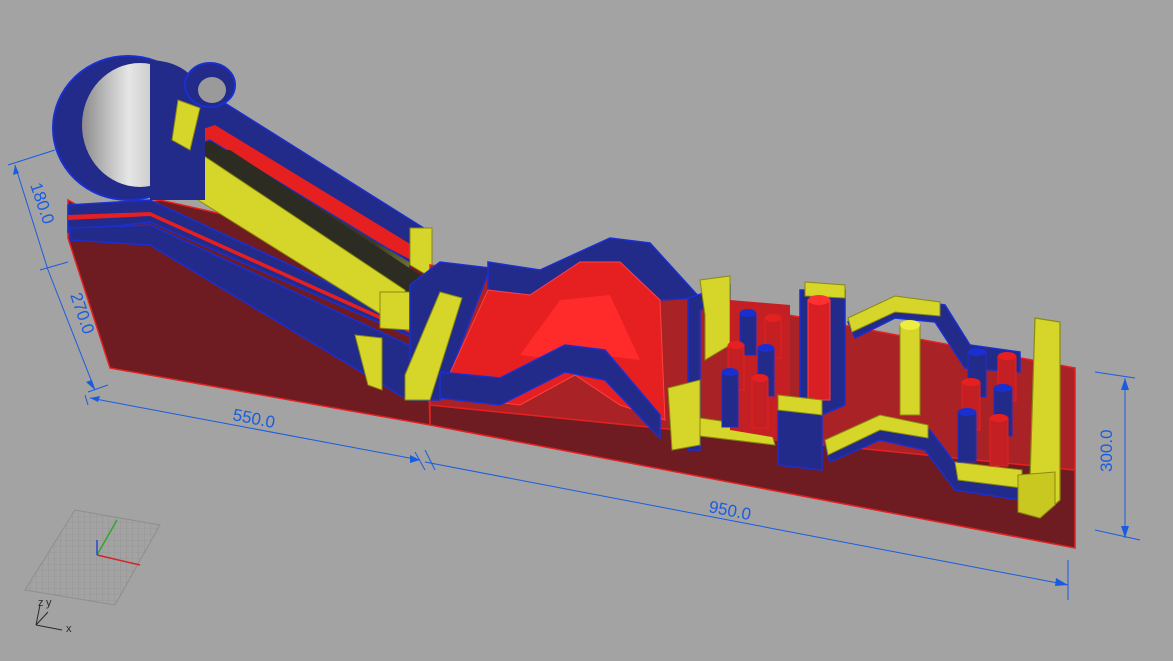  What do you see at coordinates (684, 415) in the screenshot?
I see `pillar-zone-yellow-left-low` at bounding box center [684, 415].